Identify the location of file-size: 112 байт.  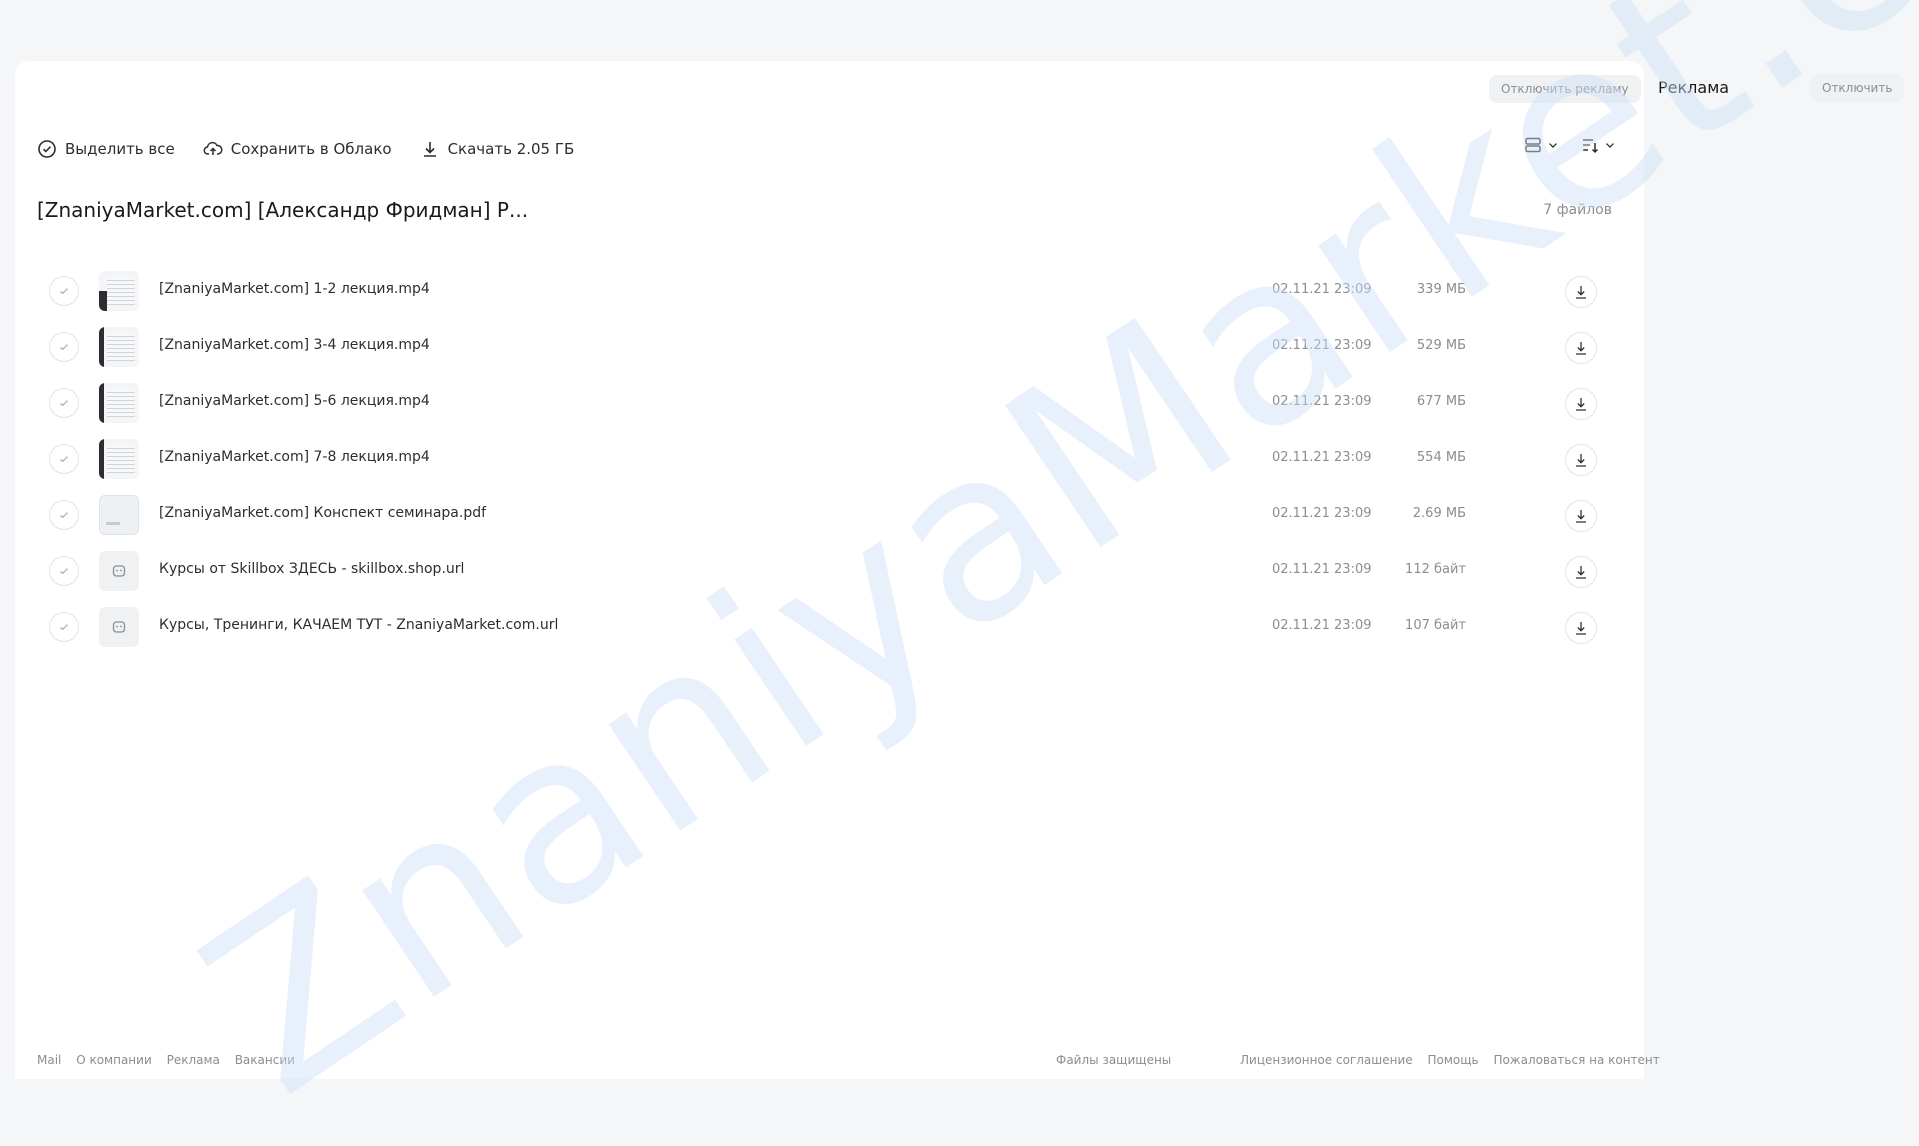
(1435, 569).